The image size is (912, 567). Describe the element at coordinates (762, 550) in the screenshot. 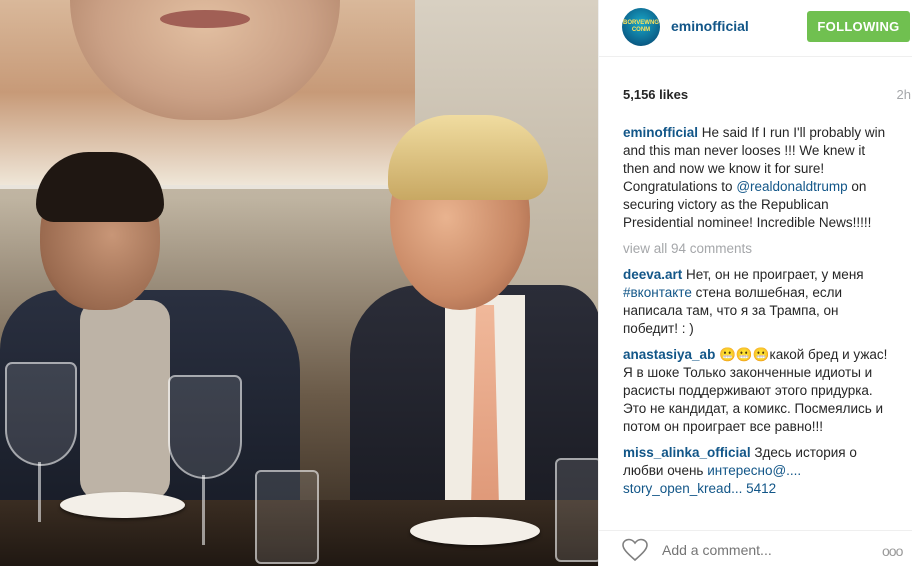

I see `add-comment-input` at that location.